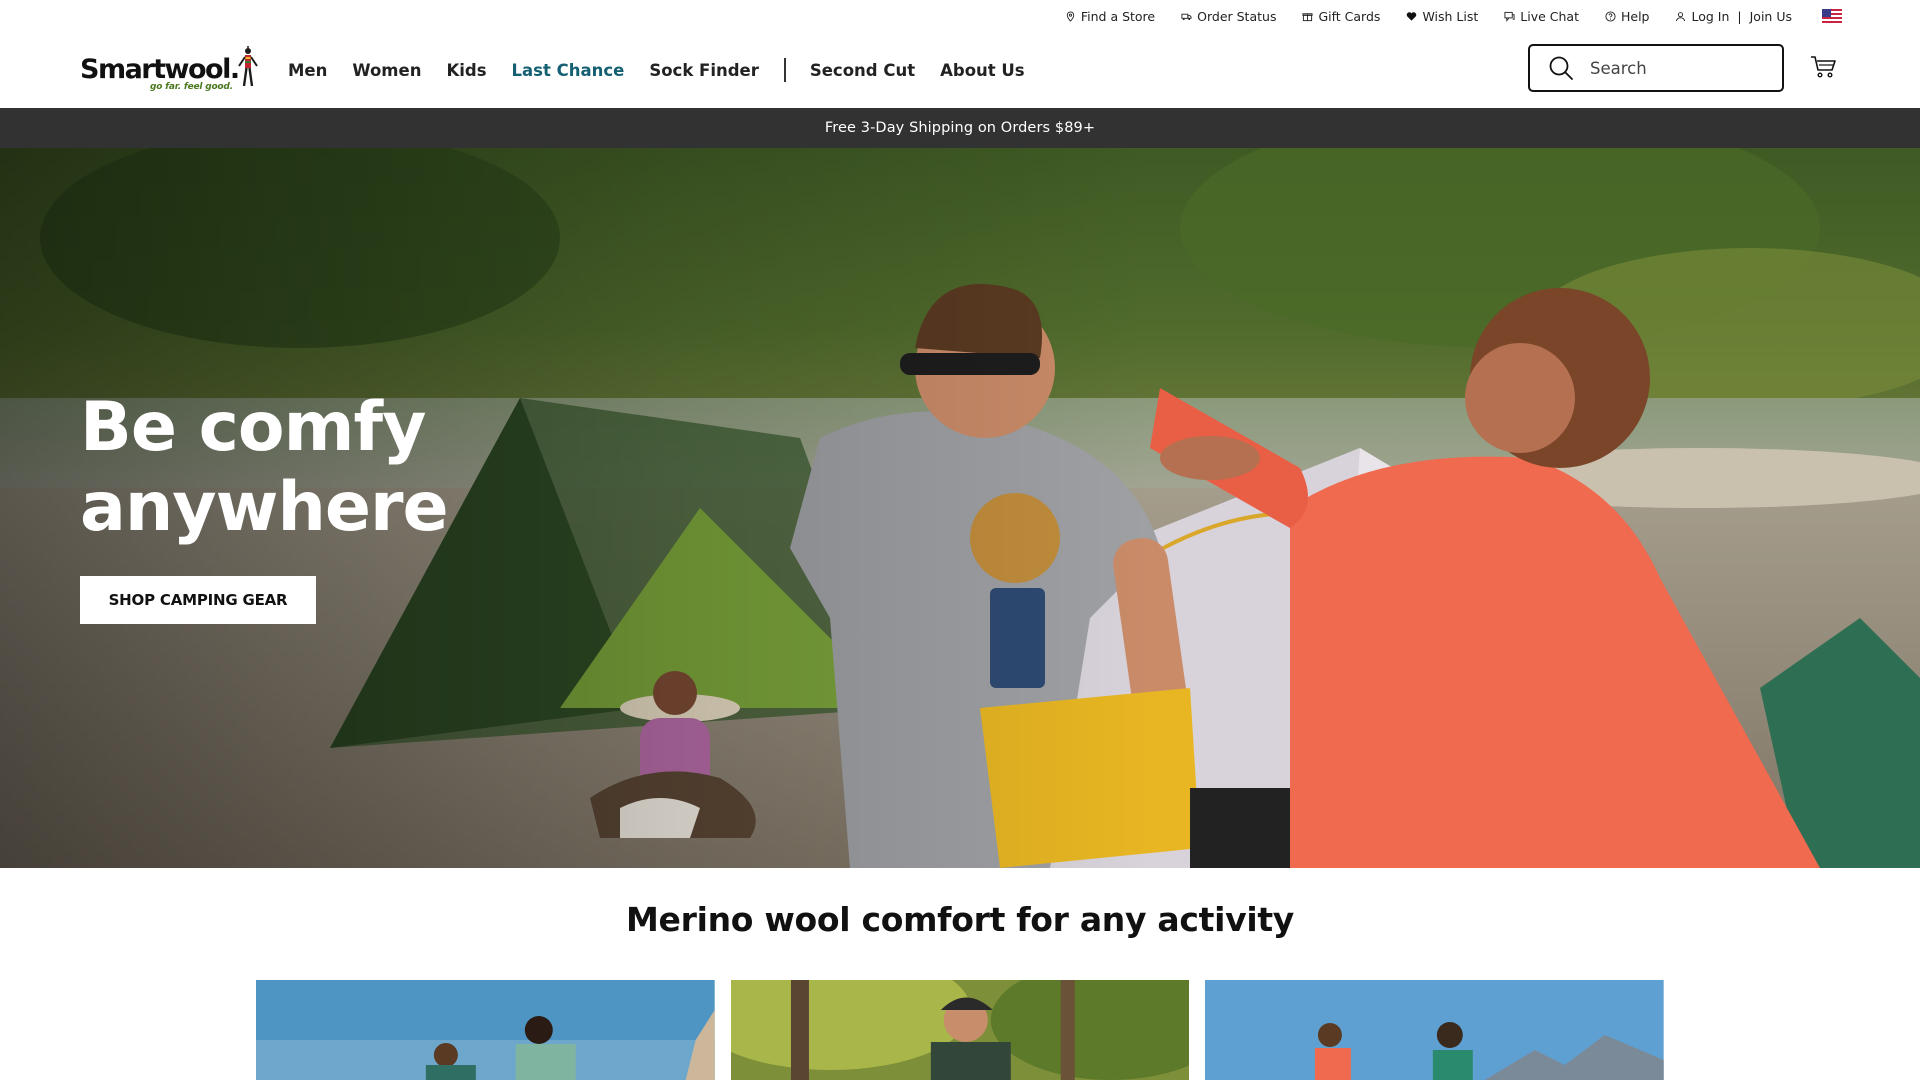 The image size is (1920, 1080). Describe the element at coordinates (1450, 16) in the screenshot. I see `wish-list-label: Wish List` at that location.